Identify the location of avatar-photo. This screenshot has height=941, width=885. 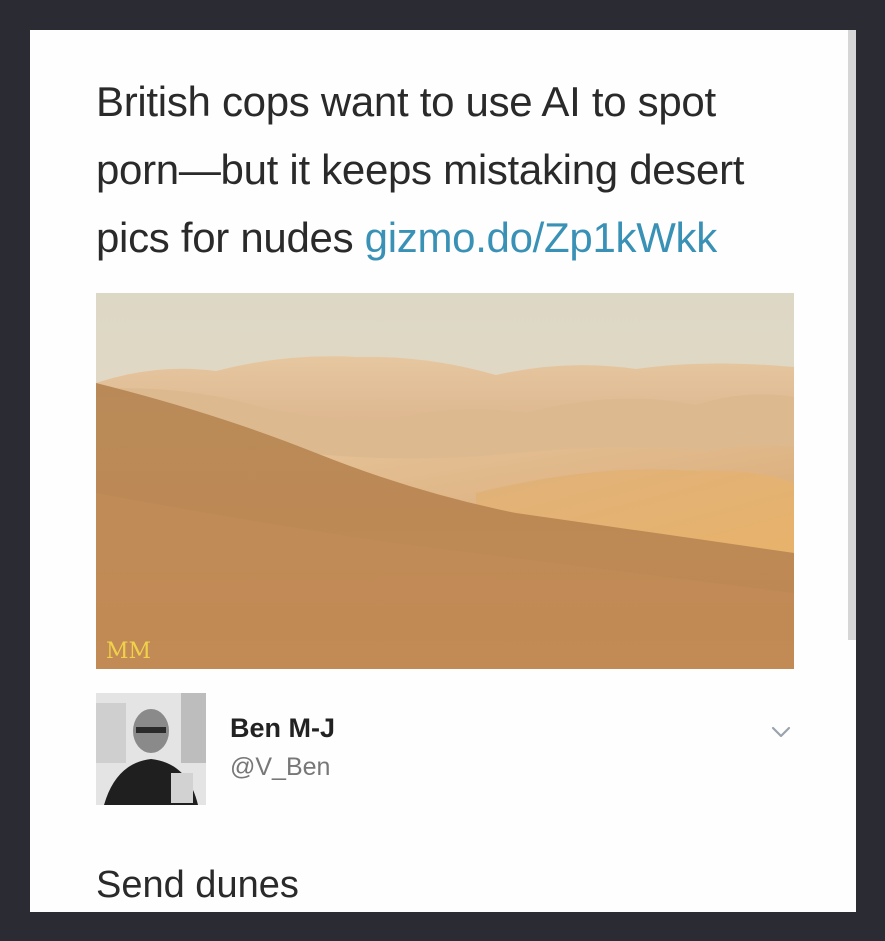
(151, 749).